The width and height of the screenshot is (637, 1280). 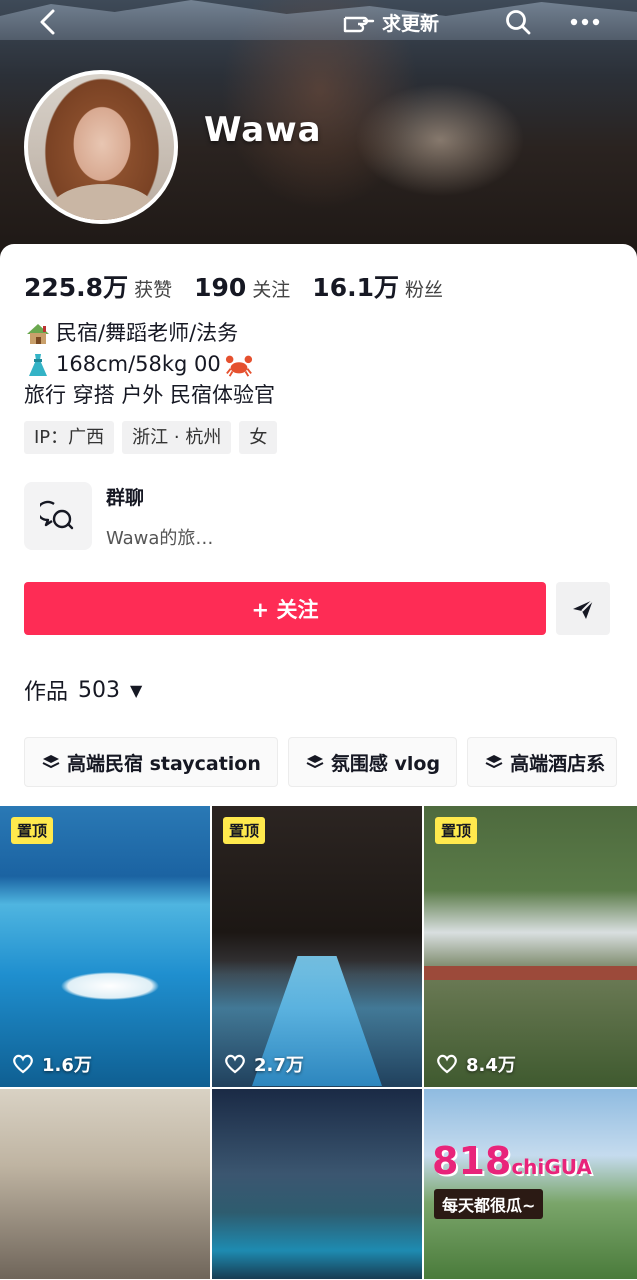 What do you see at coordinates (69, 437) in the screenshot?
I see `tag-ip-location: IP：广西` at bounding box center [69, 437].